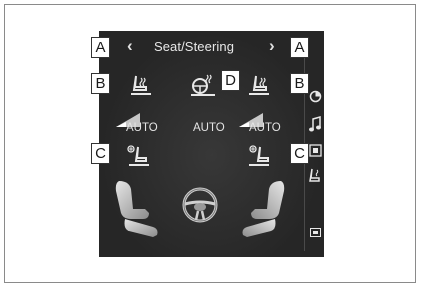 Image resolution: width=422 pixels, height=288 pixels. Describe the element at coordinates (272, 46) in the screenshot. I see `next-screen-button: ›` at that location.